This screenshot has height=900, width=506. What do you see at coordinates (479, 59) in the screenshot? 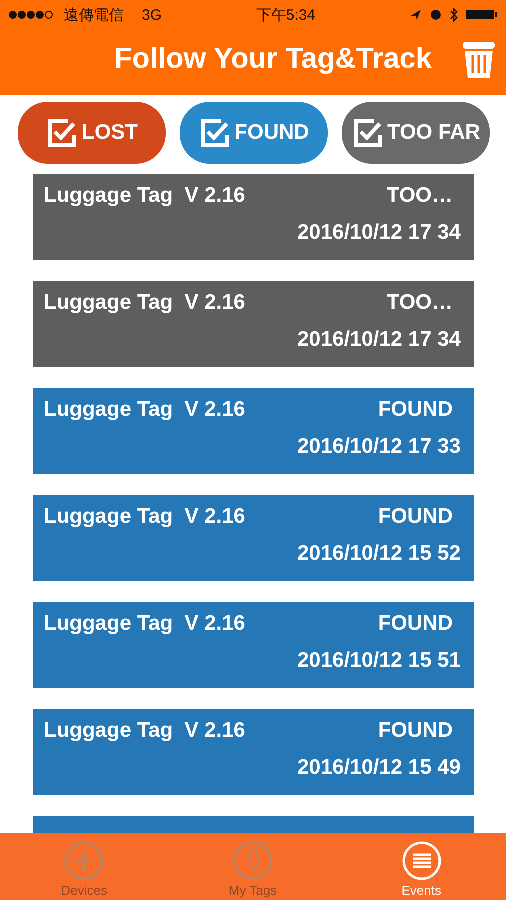
I see `trash-icon` at bounding box center [479, 59].